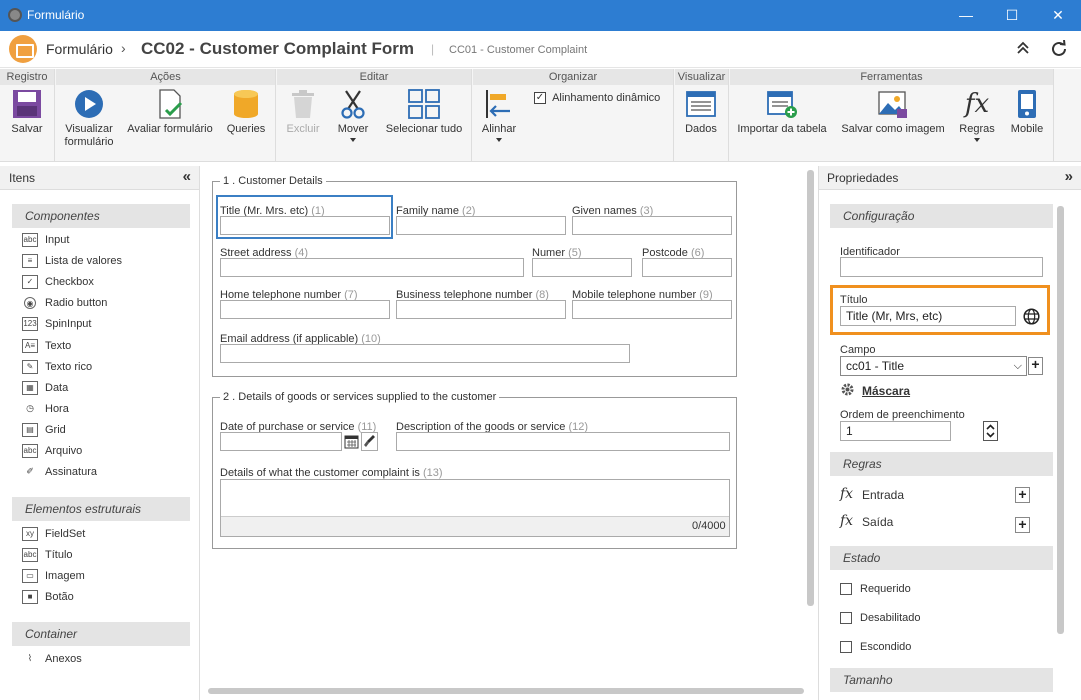 The height and width of the screenshot is (700, 1081). Describe the element at coordinates (1027, 104) in the screenshot. I see `mobile-icon` at that location.